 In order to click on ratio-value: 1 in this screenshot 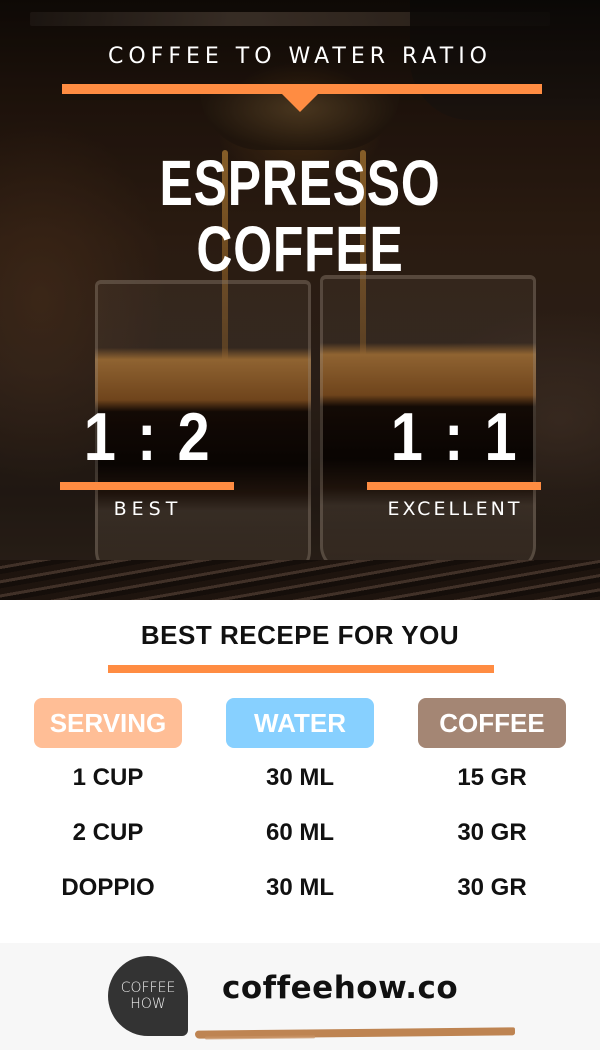, I will do `click(455, 437)`.